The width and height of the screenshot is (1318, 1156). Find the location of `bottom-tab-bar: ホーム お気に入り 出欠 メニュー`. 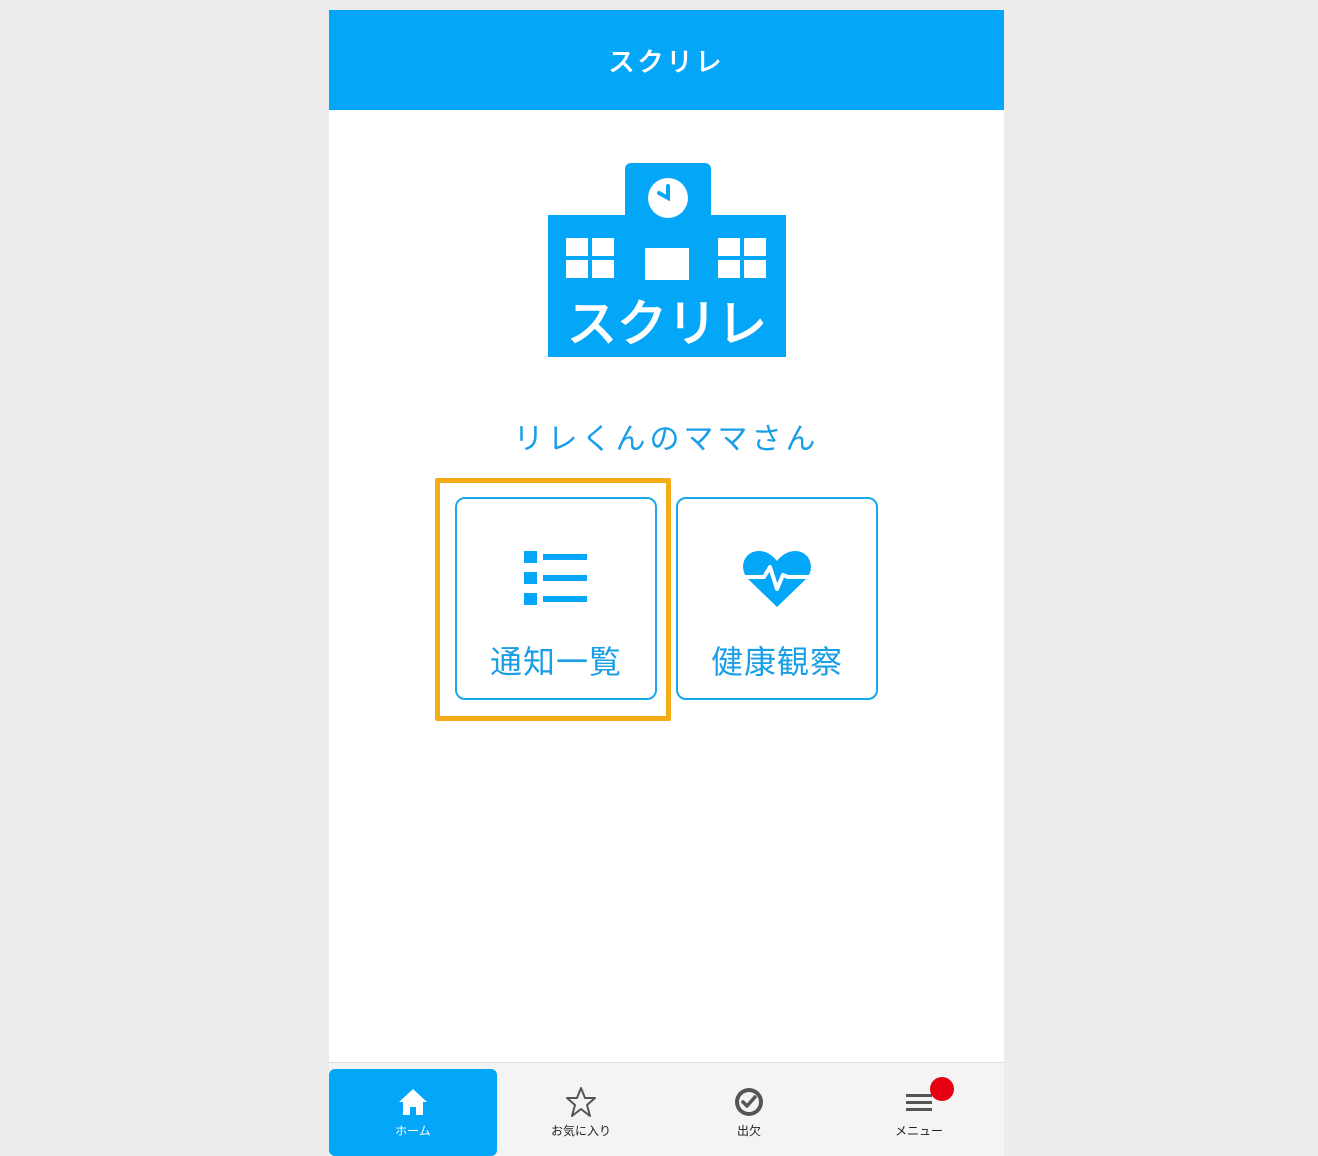

bottom-tab-bar: ホーム お気に入り 出欠 メニュー is located at coordinates (666, 1109).